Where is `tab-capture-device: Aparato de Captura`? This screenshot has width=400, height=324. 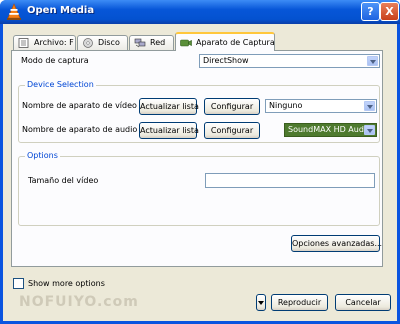 tab-capture-device: Aparato de Captura is located at coordinates (225, 41).